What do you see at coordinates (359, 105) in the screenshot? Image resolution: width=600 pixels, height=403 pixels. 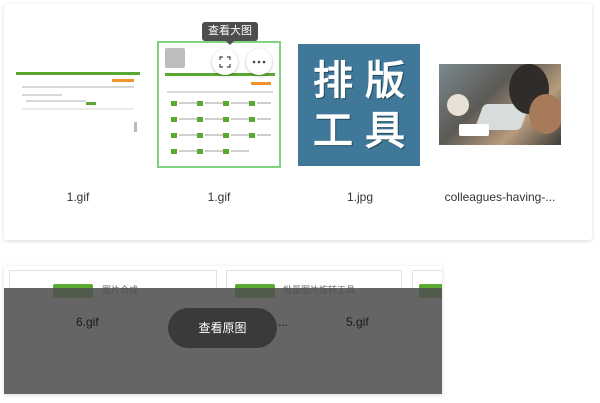 I see `thumbnail-image: 排 版 工 具` at bounding box center [359, 105].